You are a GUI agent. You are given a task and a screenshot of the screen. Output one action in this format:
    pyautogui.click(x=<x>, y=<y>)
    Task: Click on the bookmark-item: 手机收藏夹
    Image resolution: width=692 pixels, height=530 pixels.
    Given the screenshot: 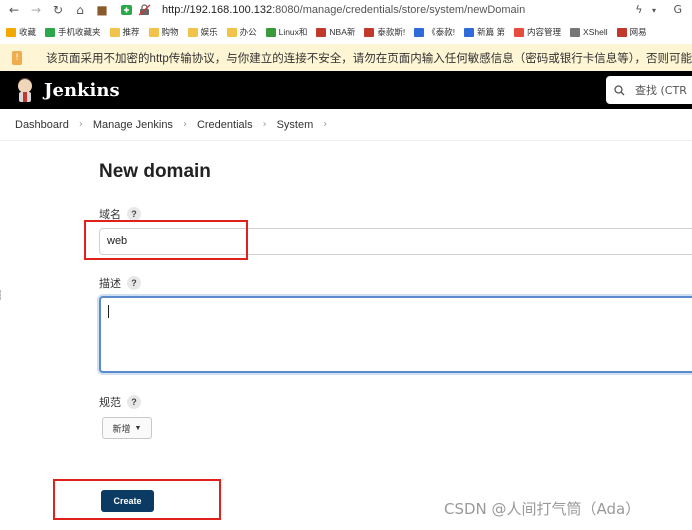 What is the action you would take?
    pyautogui.click(x=73, y=32)
    